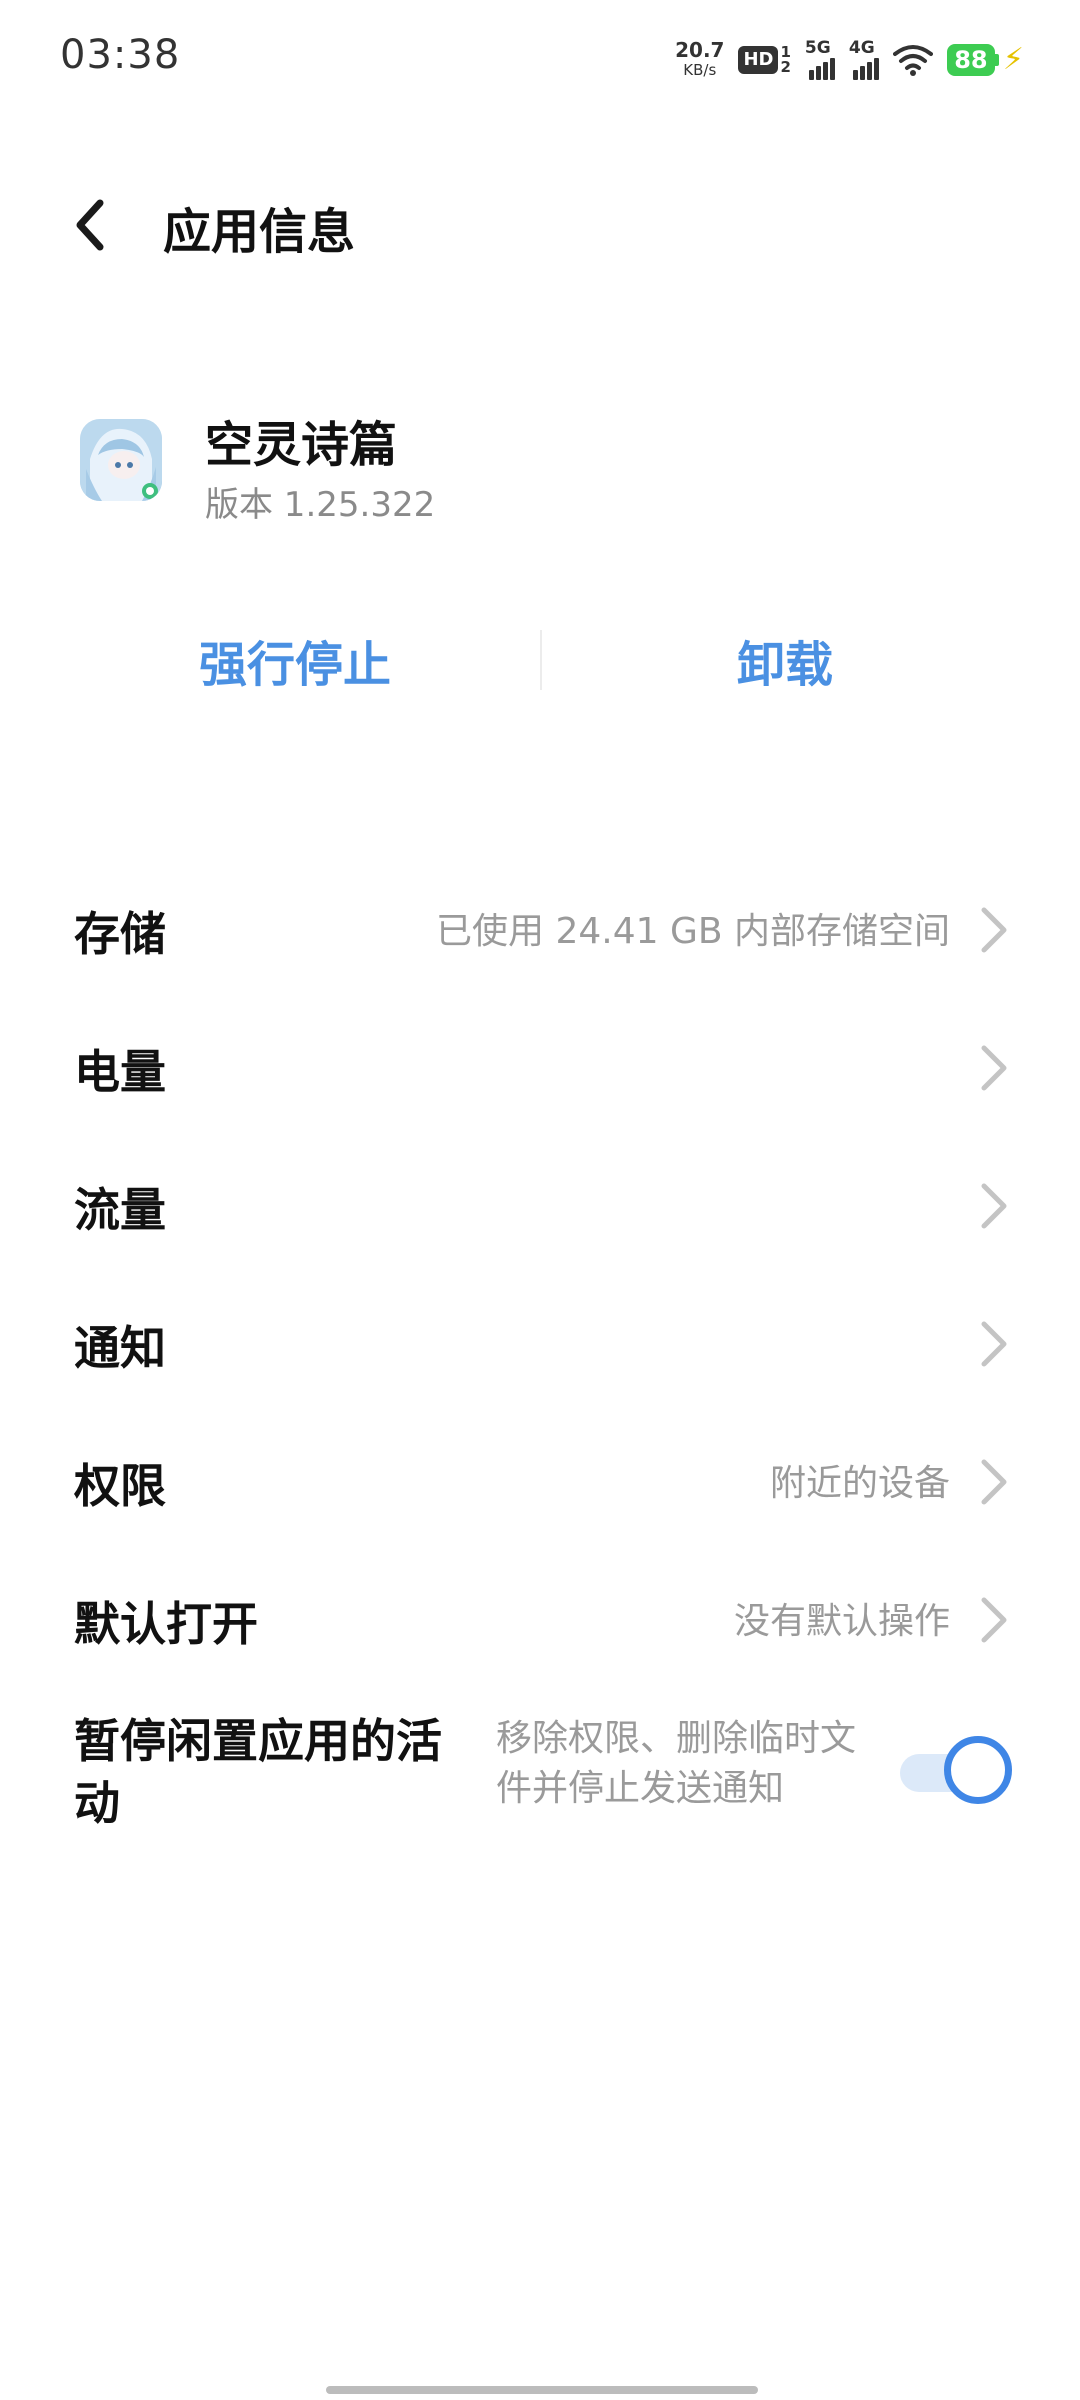  I want to click on signal-4g-icon: 4G, so click(863, 59).